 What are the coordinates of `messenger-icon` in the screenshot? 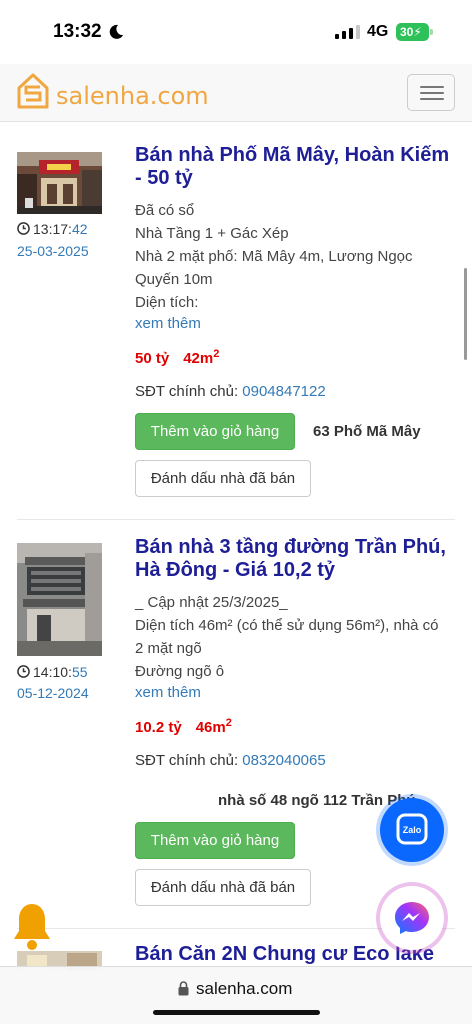 It's located at (412, 918).